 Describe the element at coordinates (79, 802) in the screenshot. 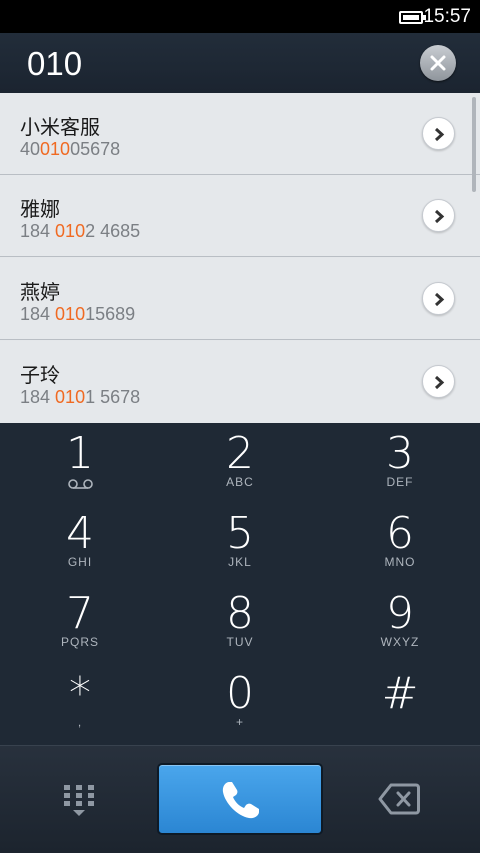

I see `dialpad-icon` at that location.